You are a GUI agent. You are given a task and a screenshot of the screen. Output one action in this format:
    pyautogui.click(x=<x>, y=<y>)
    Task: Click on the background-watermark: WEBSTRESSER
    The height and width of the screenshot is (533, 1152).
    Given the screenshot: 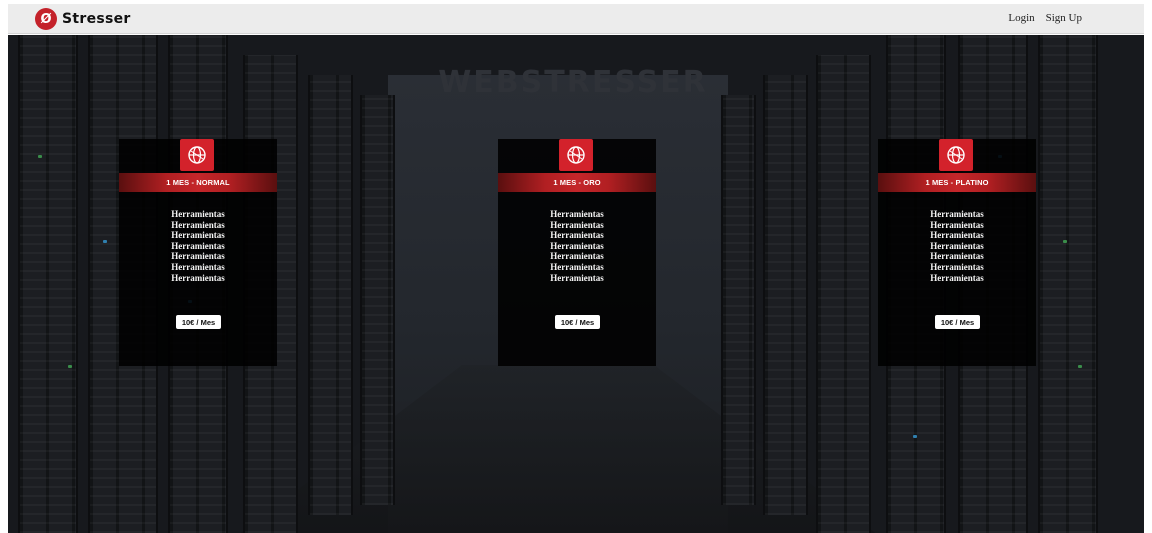 What is the action you would take?
    pyautogui.click(x=573, y=82)
    